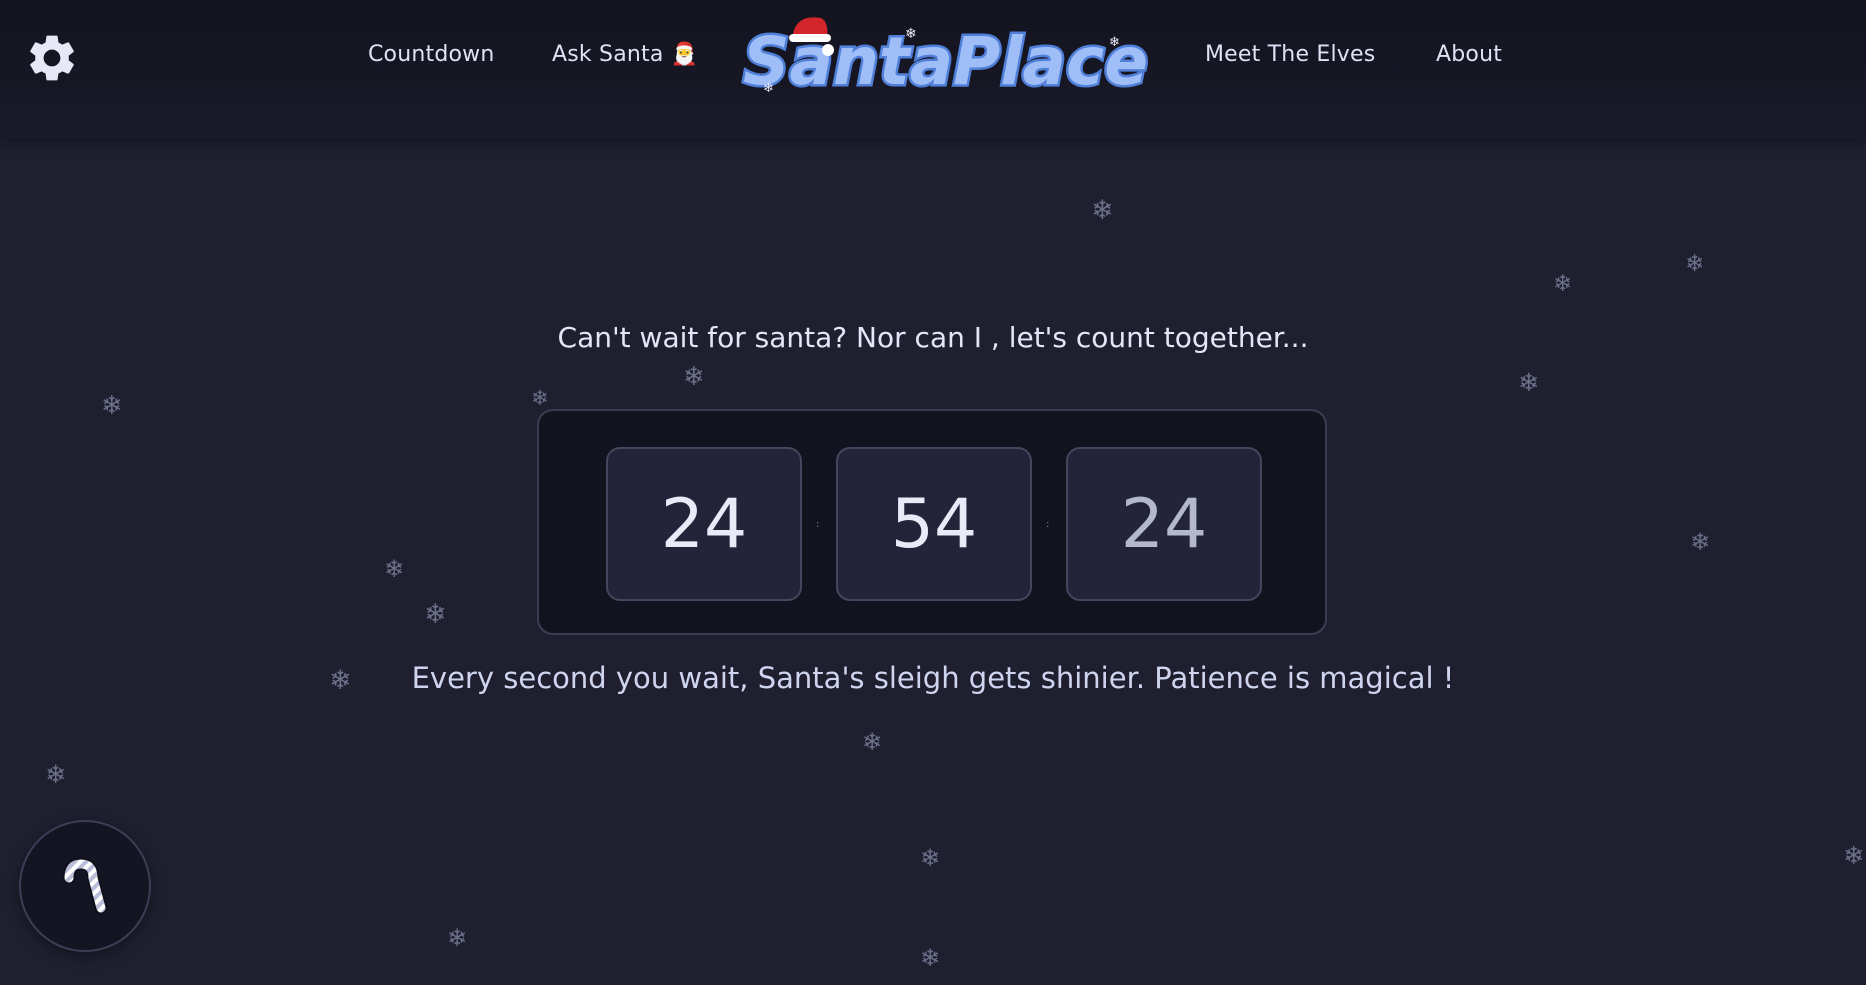  I want to click on minutes-display: 54, so click(934, 524).